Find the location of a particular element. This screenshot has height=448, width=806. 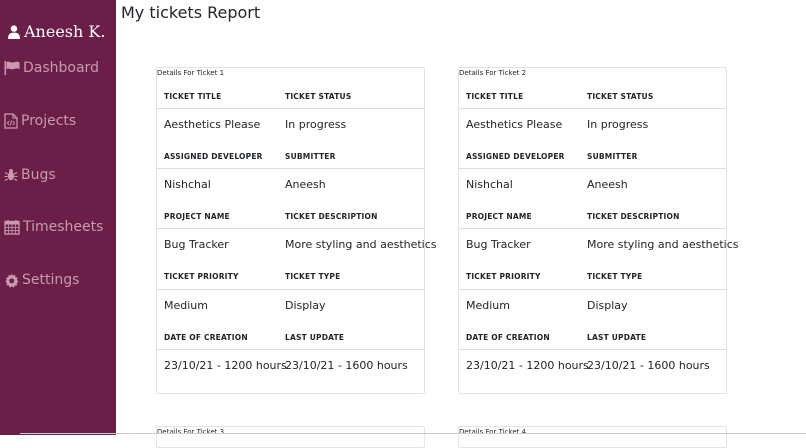

calendar-icon is located at coordinates (12, 227).